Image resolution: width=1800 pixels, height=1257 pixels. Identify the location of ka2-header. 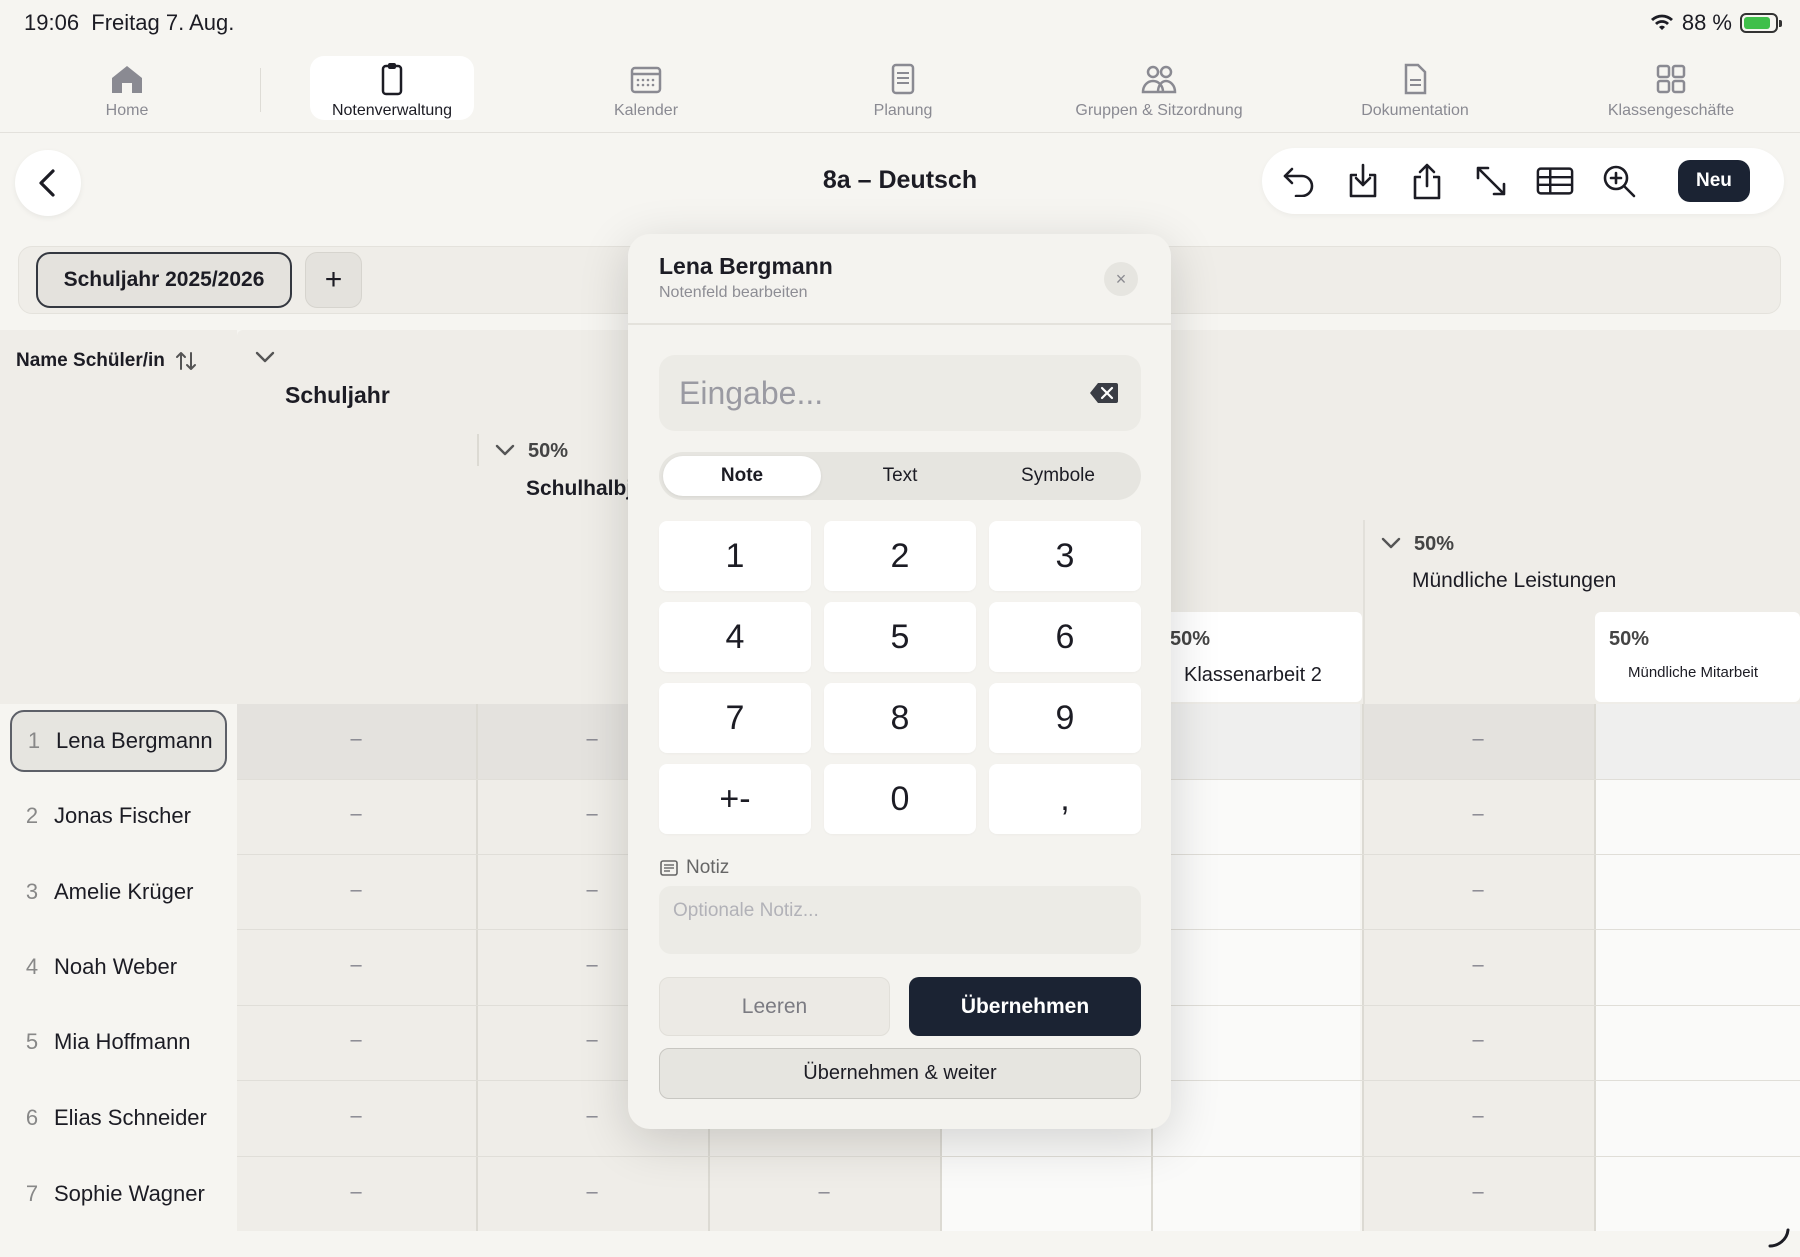
(1257, 657).